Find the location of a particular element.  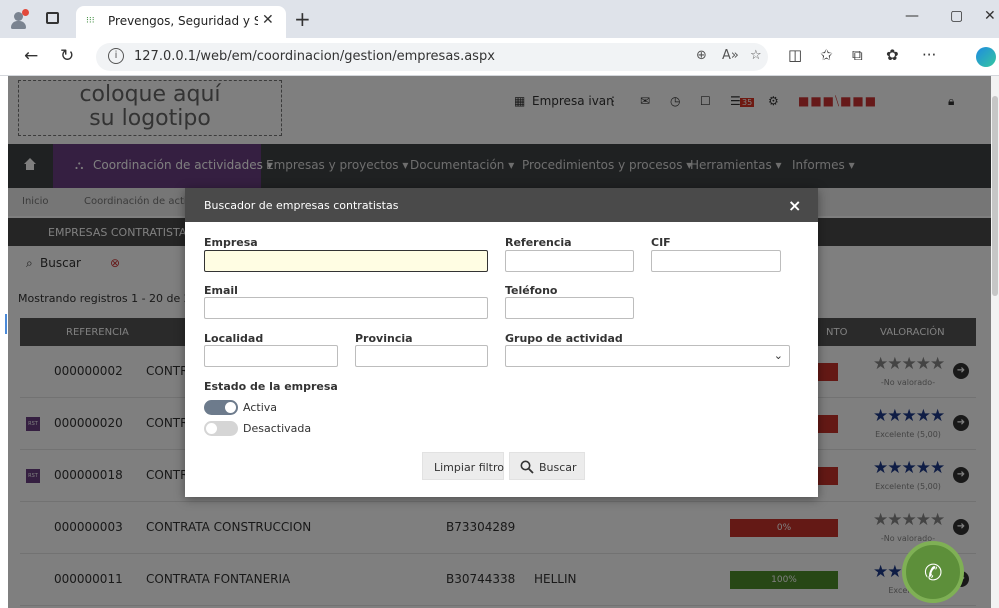

clear-filter-label: Limpiar filtro is located at coordinates (469, 467).